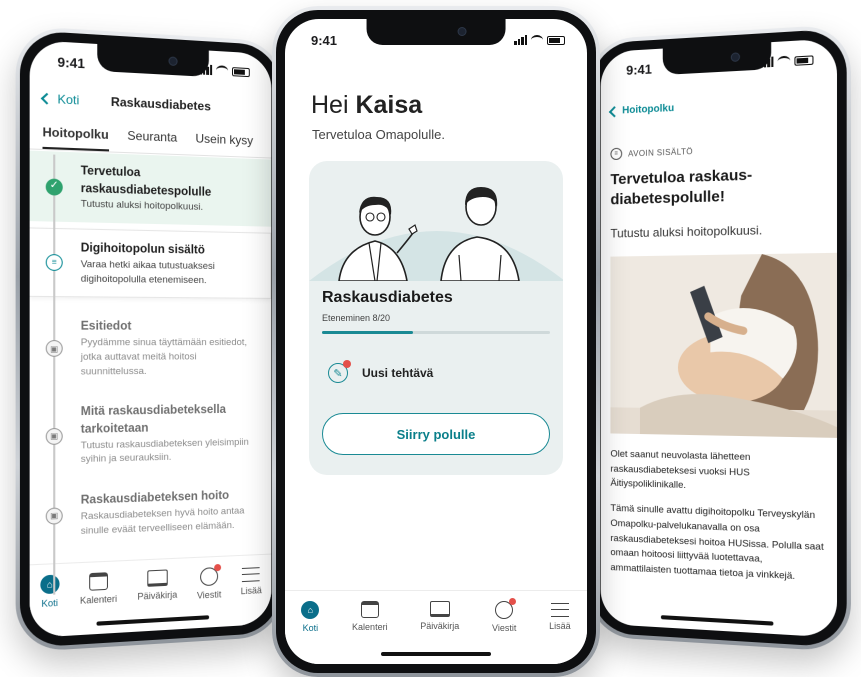  Describe the element at coordinates (333, 105) in the screenshot. I see `greeting-prefix: Hei` at that location.